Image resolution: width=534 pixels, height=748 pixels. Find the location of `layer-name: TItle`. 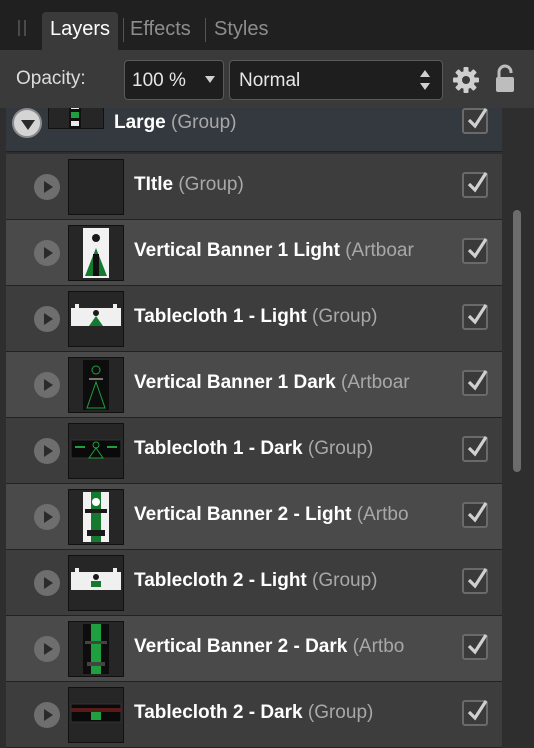

layer-name: TItle is located at coordinates (154, 184).